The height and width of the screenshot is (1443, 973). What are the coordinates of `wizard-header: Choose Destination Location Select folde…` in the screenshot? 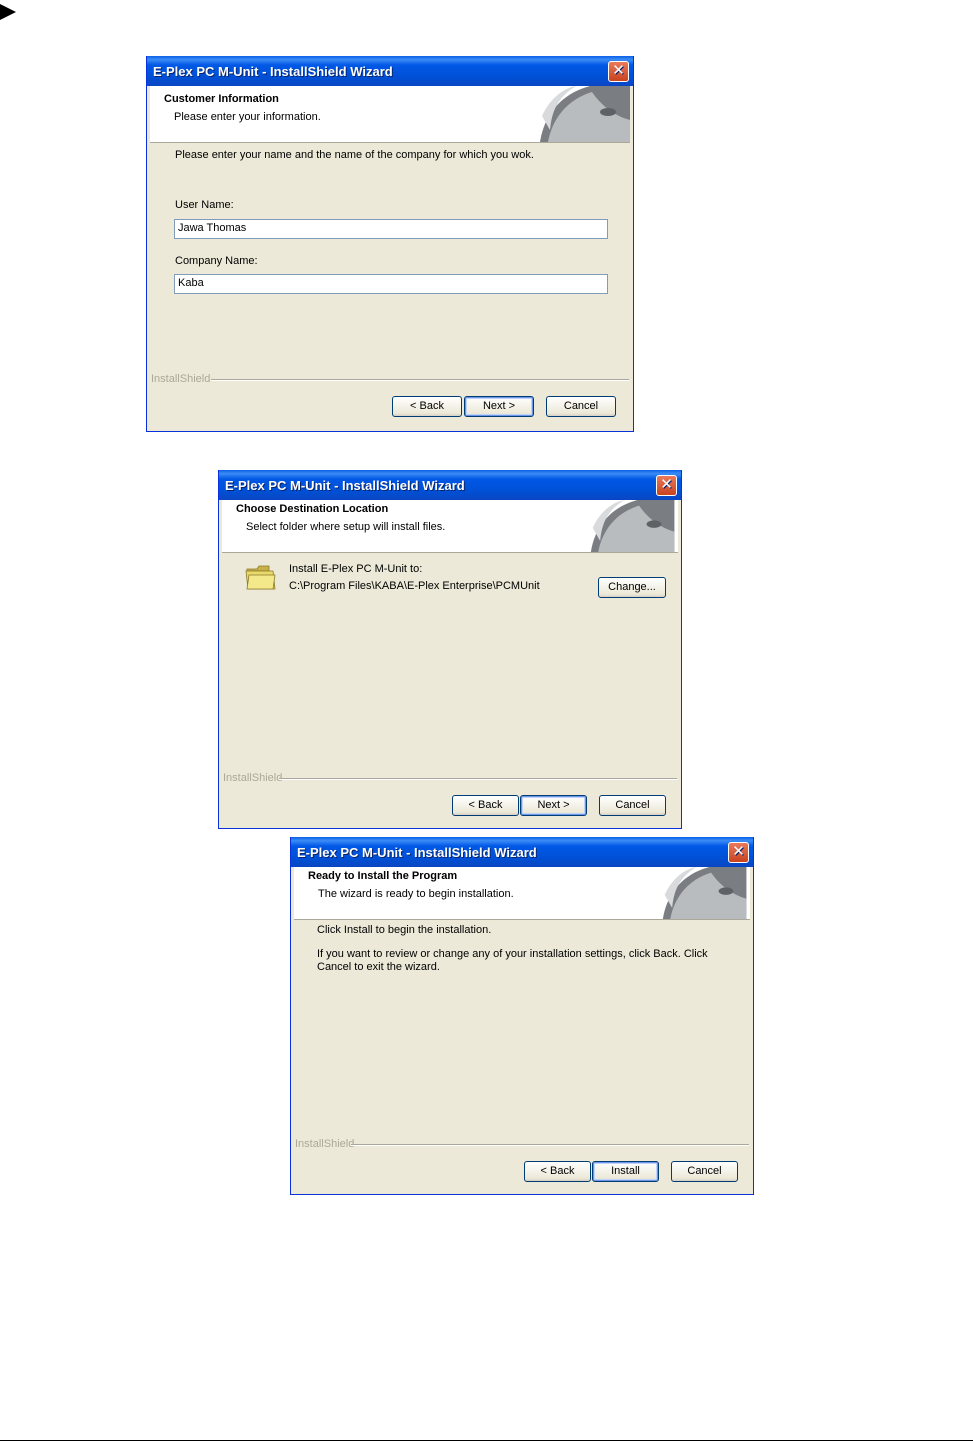 It's located at (450, 526).